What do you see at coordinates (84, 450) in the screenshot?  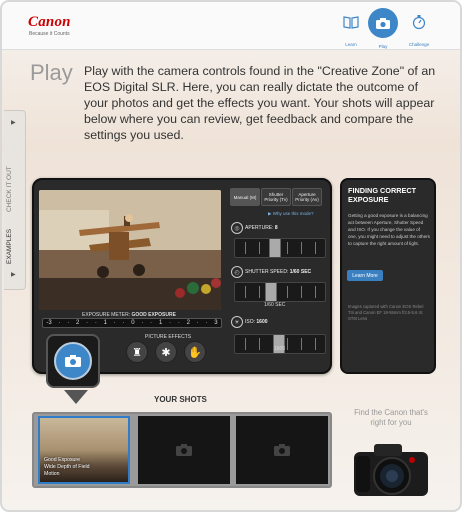 I see `shot-thumbnail: Good Exposure Wide Depth of Field Motion` at bounding box center [84, 450].